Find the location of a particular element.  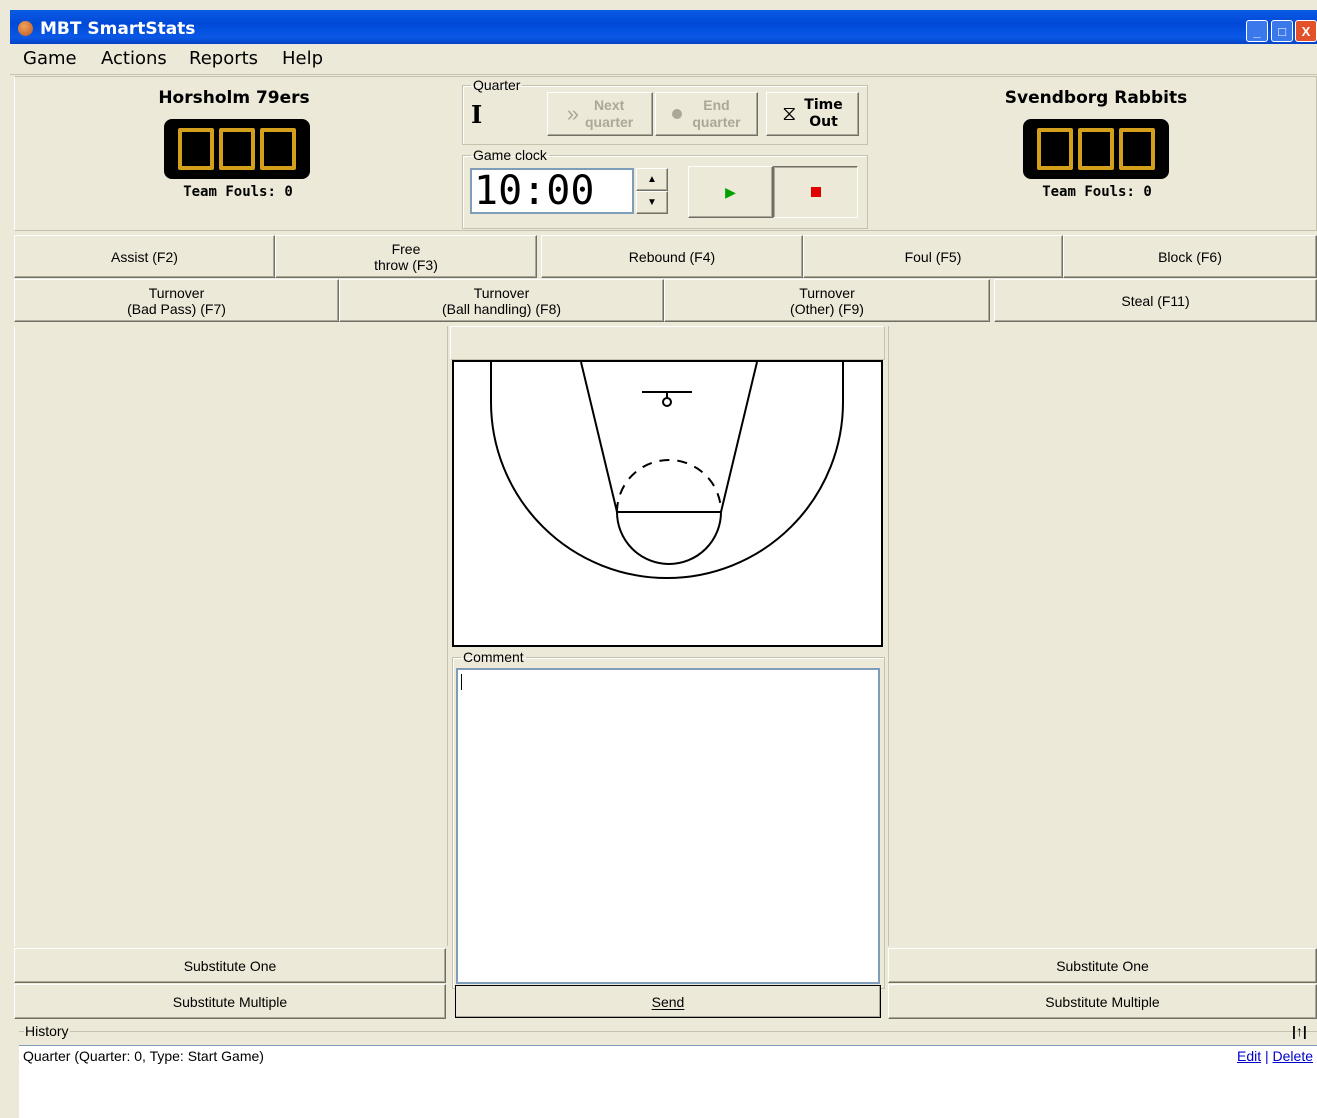

arrow-up-icon: ▲ is located at coordinates (652, 179).